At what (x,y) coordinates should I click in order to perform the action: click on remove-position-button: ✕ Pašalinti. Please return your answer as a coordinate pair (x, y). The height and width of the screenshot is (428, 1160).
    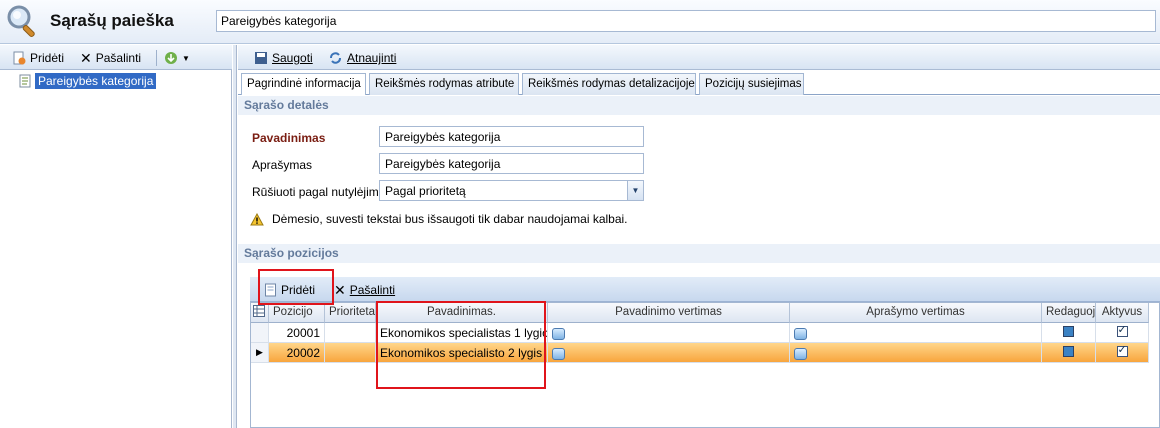
    Looking at the image, I should click on (364, 290).